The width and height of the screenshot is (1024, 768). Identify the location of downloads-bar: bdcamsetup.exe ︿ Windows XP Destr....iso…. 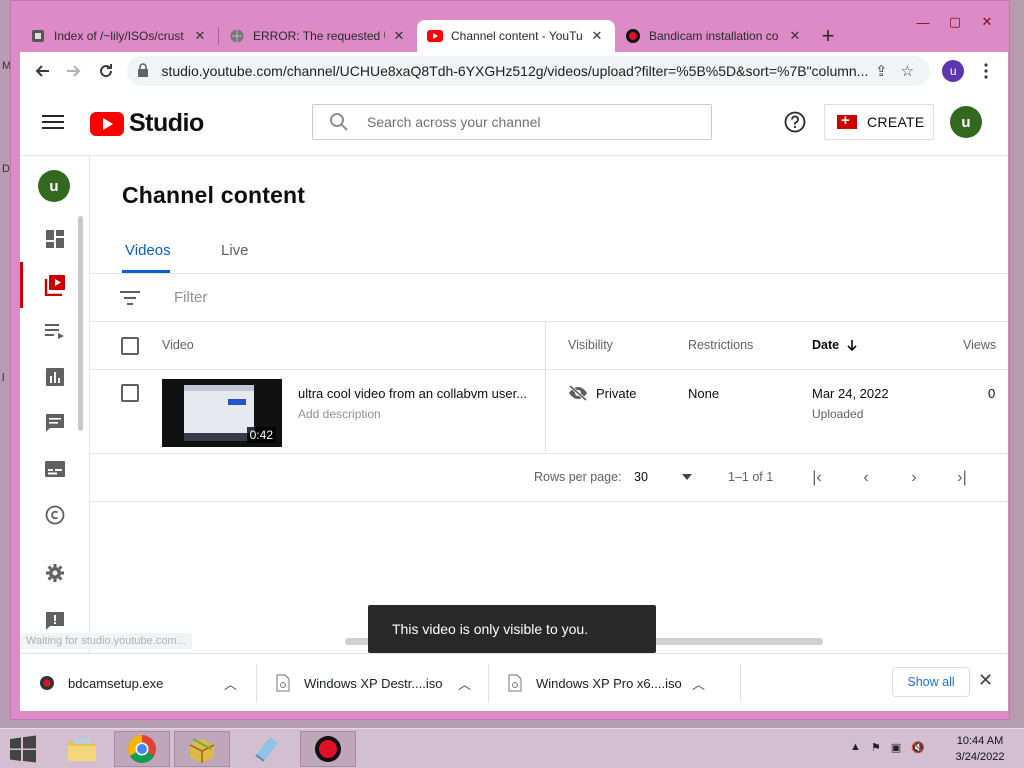
(514, 682).